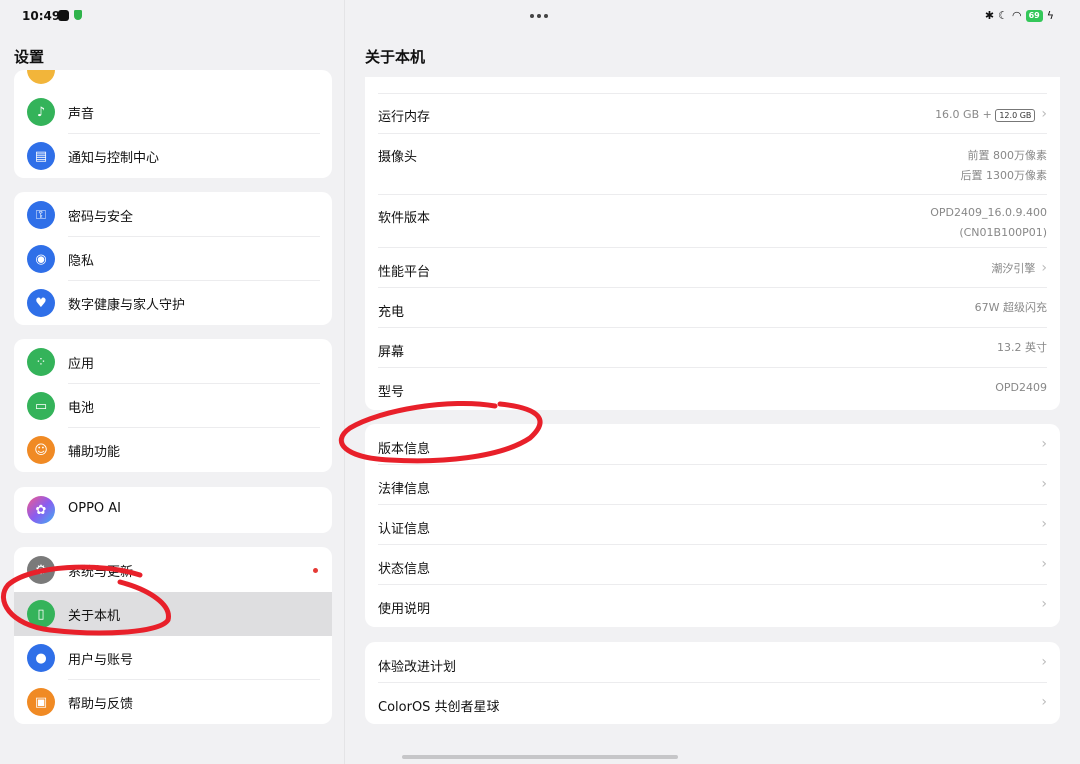 The image size is (1080, 764). Describe the element at coordinates (417, 667) in the screenshot. I see `extra-label: 体验改进计划` at that location.